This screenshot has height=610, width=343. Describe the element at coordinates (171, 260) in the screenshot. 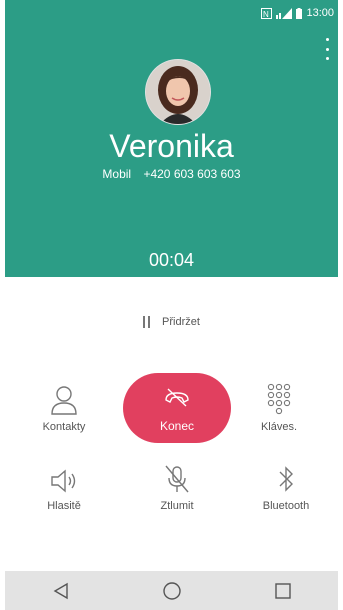

I see `call-timer: 00:04` at that location.